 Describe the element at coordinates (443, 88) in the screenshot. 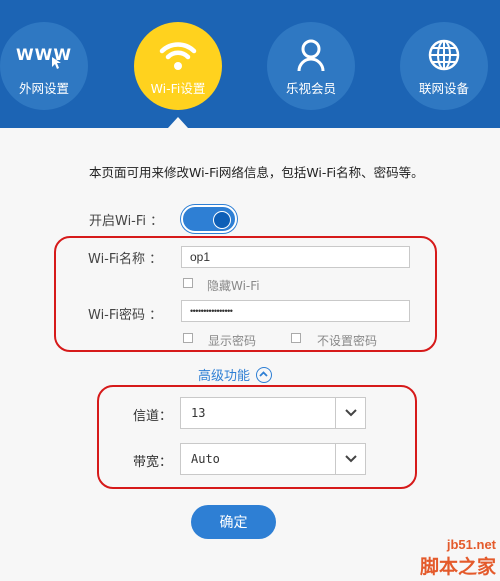

I see `tab-label: 联网设备` at that location.